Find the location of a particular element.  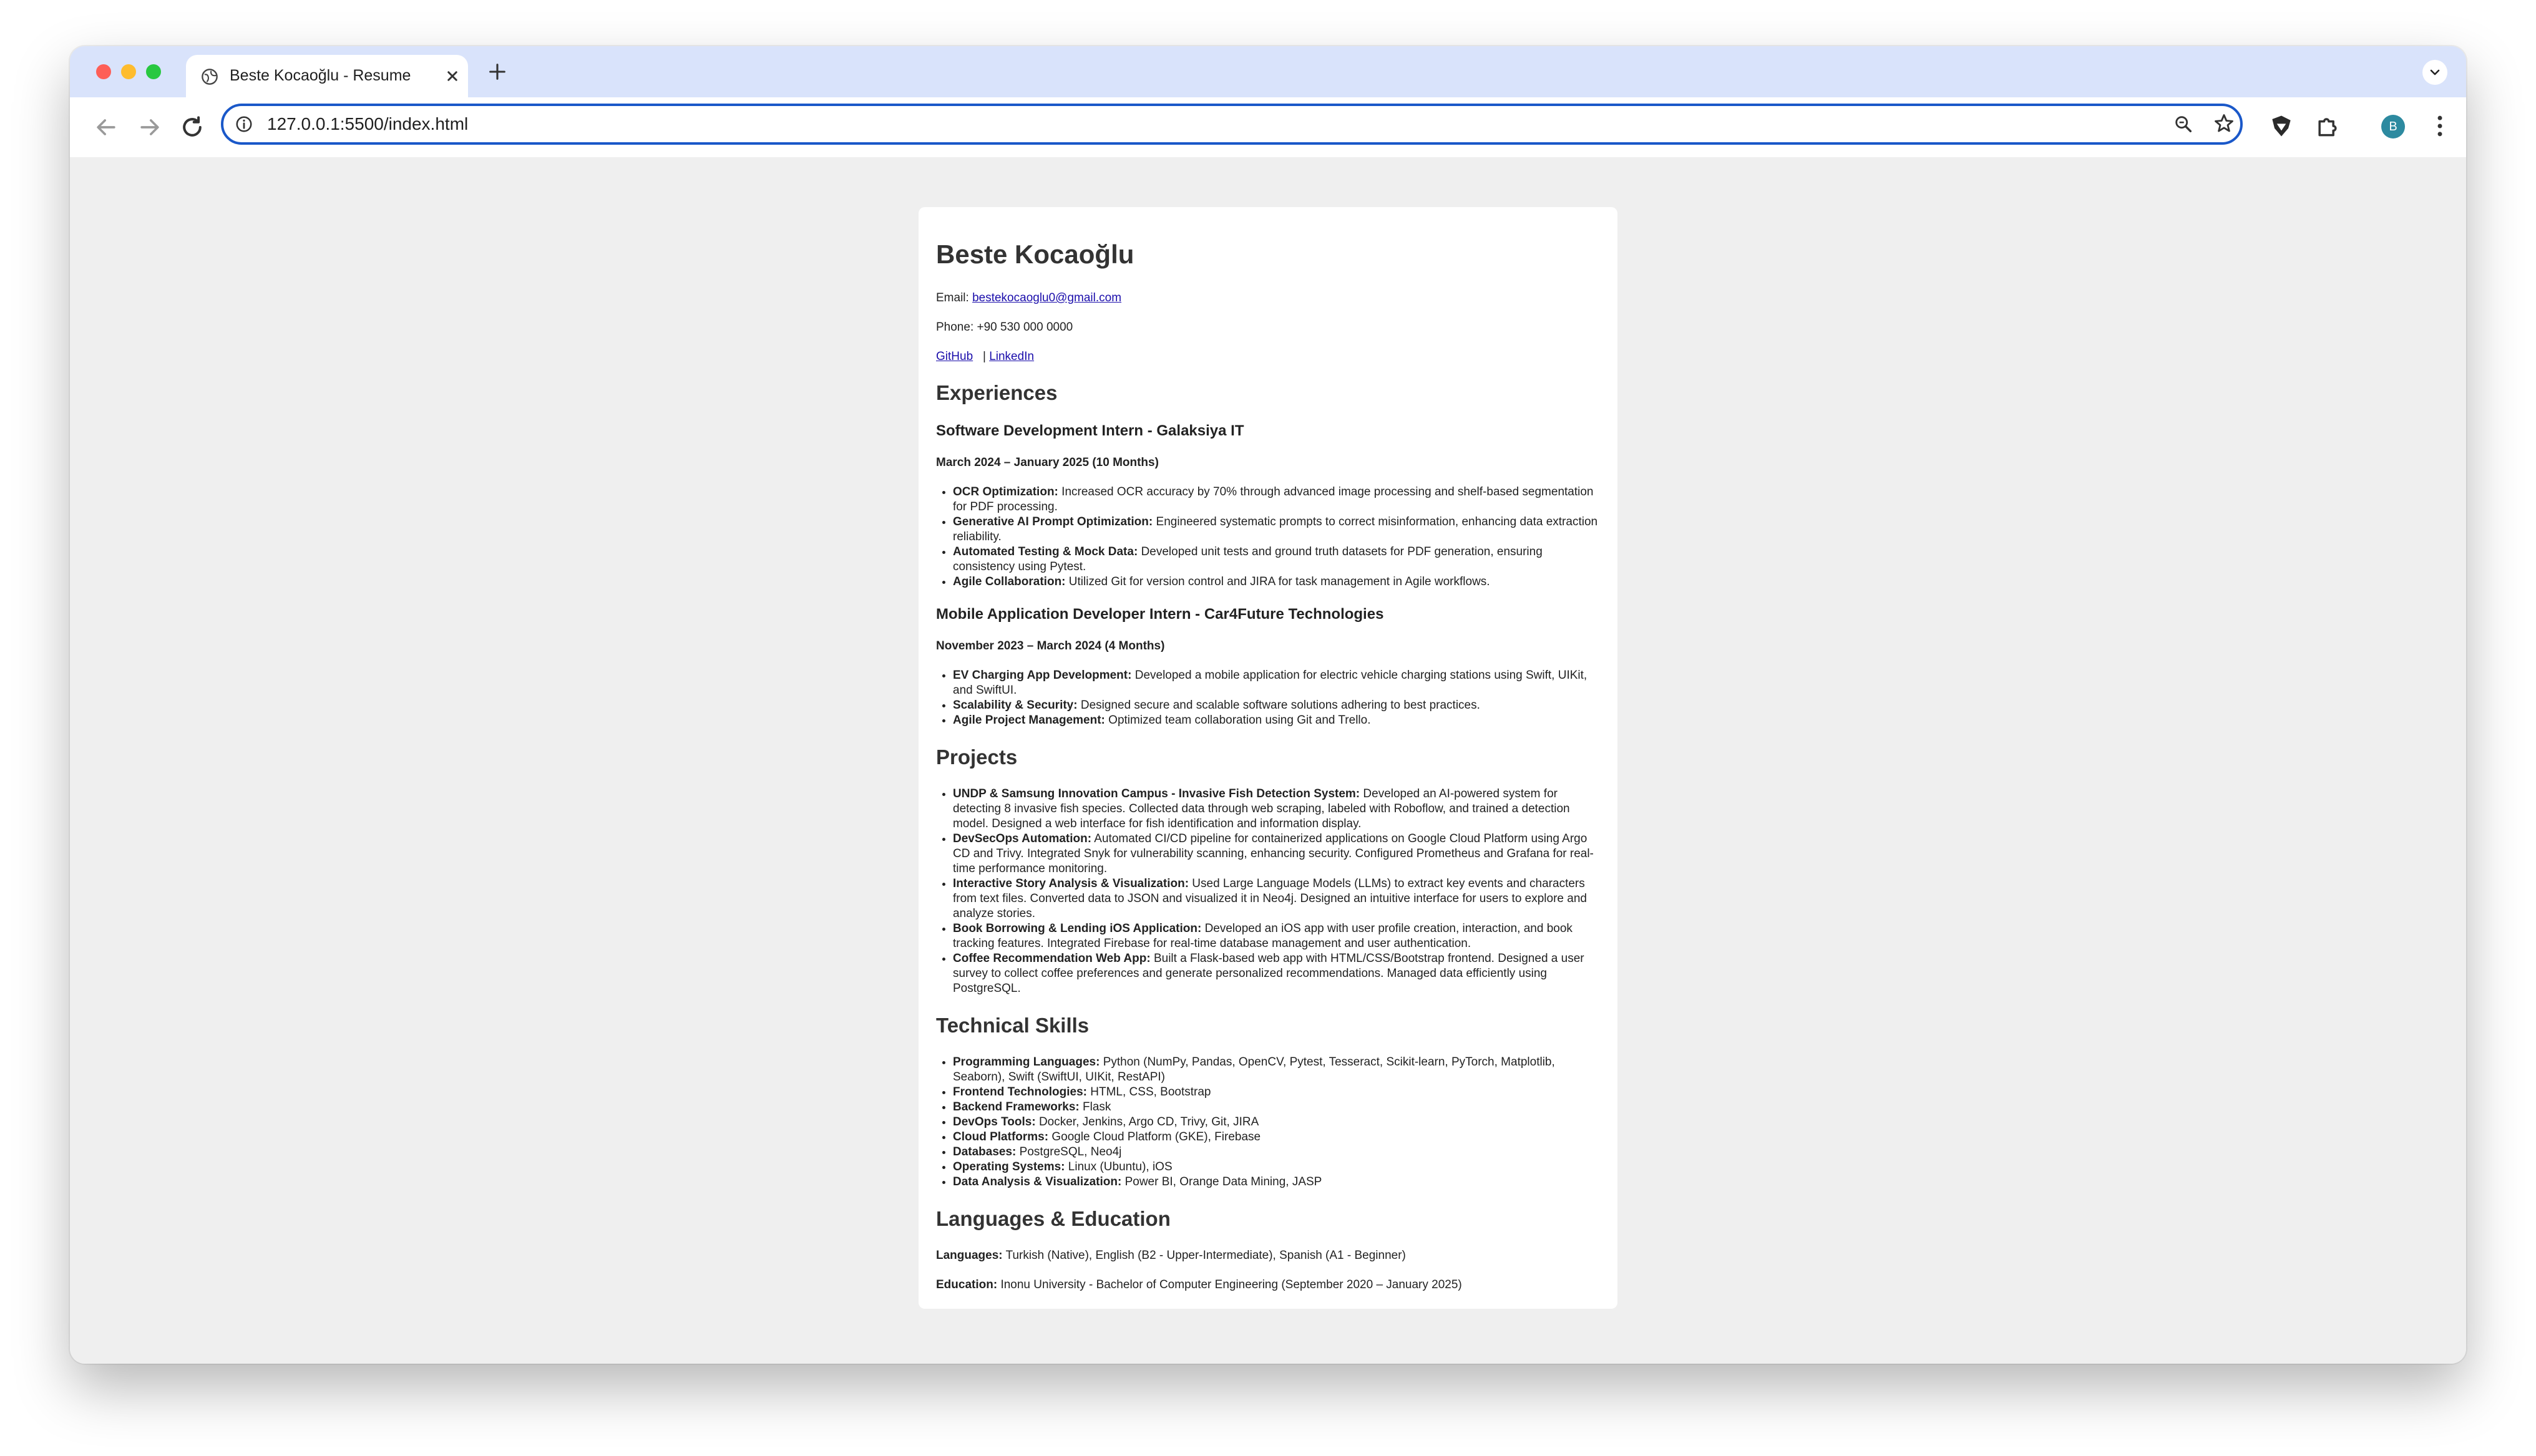

close-tab-icon is located at coordinates (452, 76).